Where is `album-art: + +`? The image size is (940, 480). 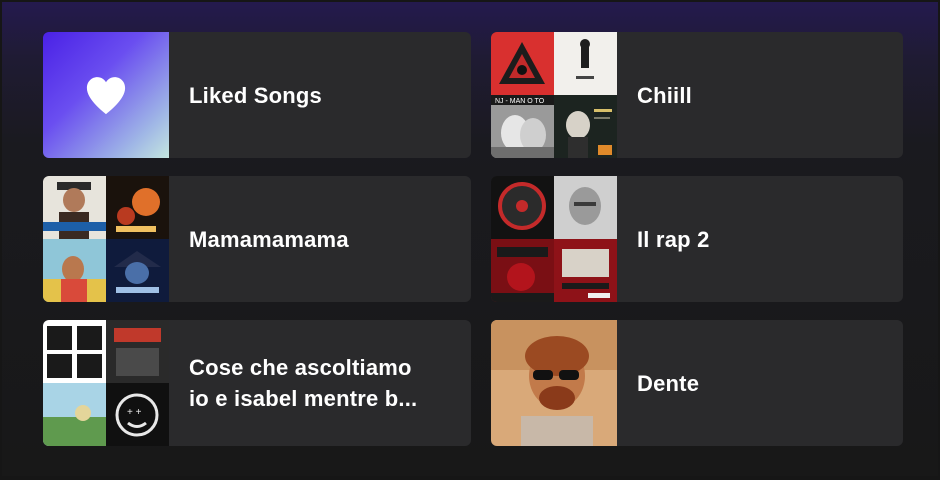 album-art: + + is located at coordinates (137, 414).